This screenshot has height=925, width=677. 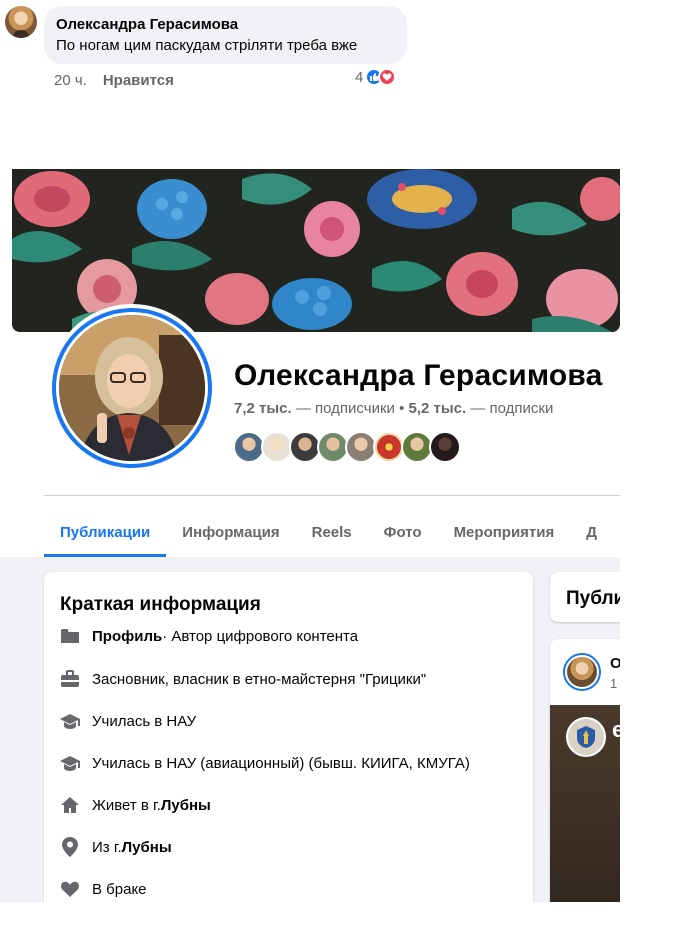 What do you see at coordinates (138, 80) in the screenshot?
I see `comment-like-button: Нравится` at bounding box center [138, 80].